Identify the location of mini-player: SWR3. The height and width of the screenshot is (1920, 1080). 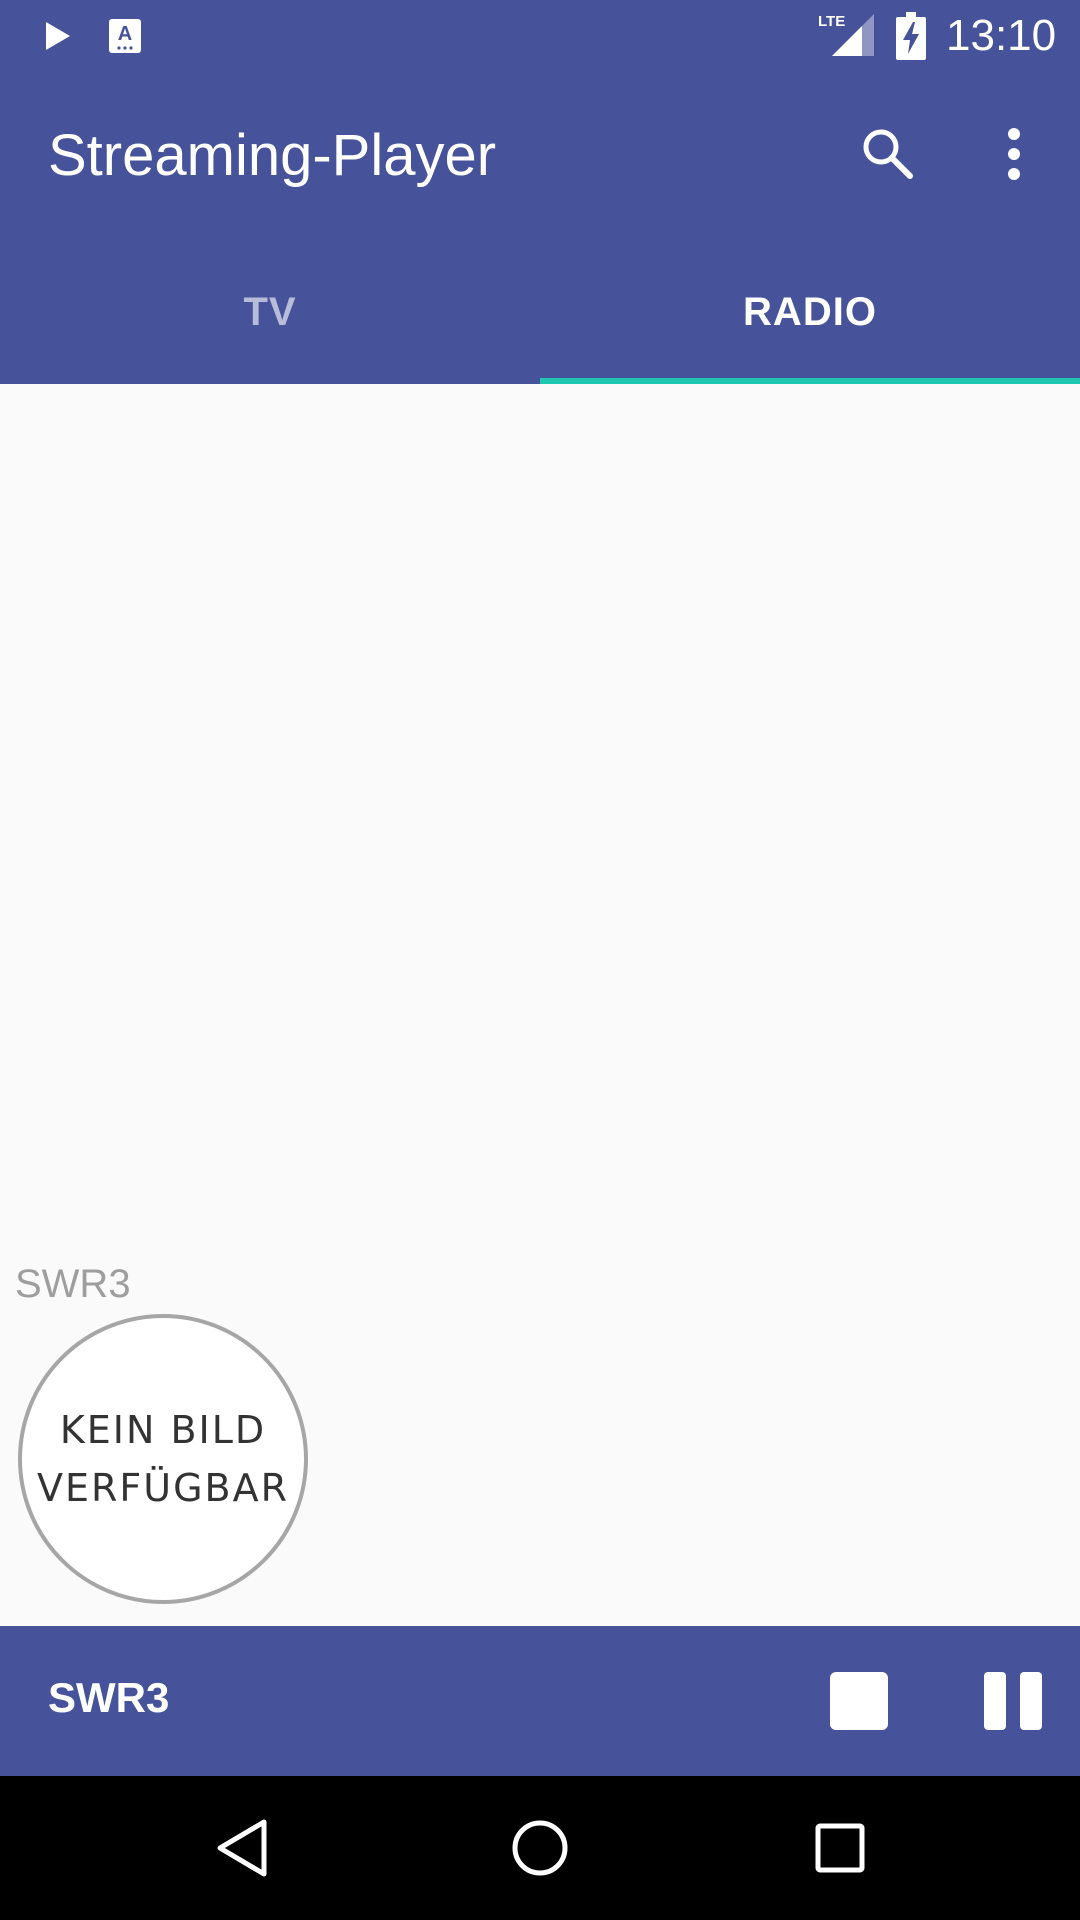
(540, 1701).